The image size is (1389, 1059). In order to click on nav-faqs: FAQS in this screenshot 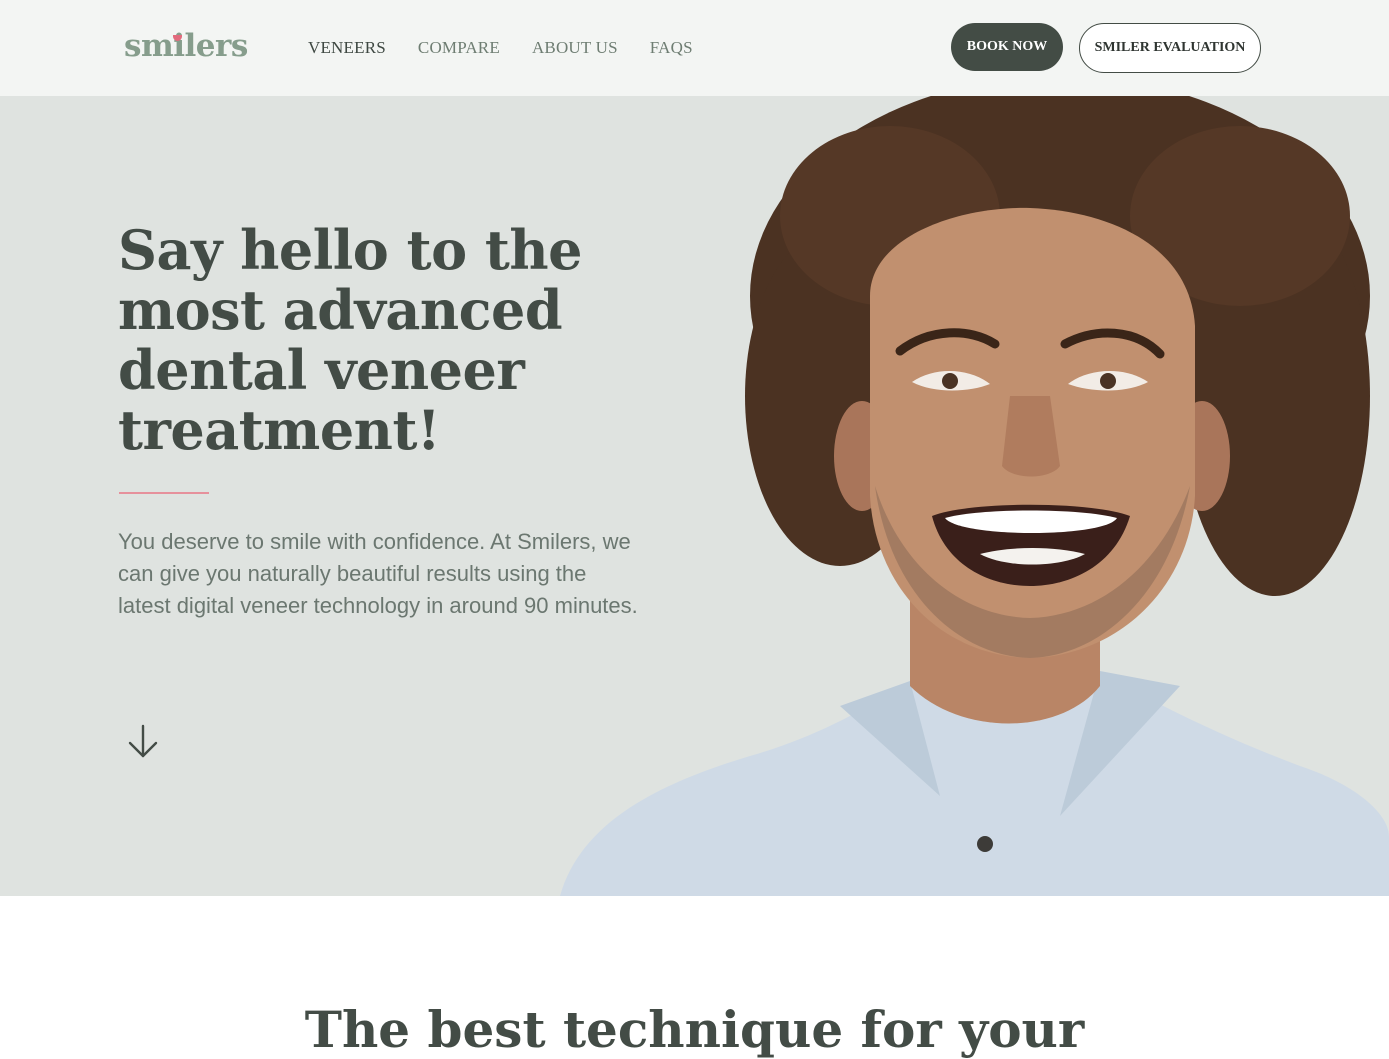, I will do `click(671, 48)`.